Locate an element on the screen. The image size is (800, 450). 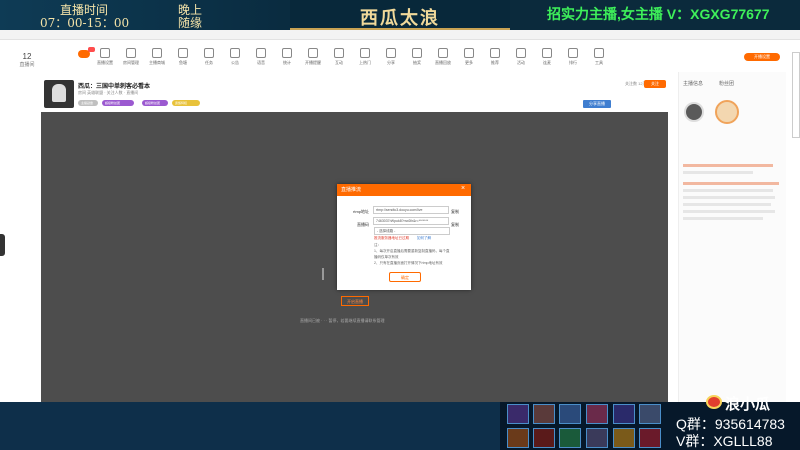
v-group: V群：XGLLL88 is located at coordinates (724, 441).